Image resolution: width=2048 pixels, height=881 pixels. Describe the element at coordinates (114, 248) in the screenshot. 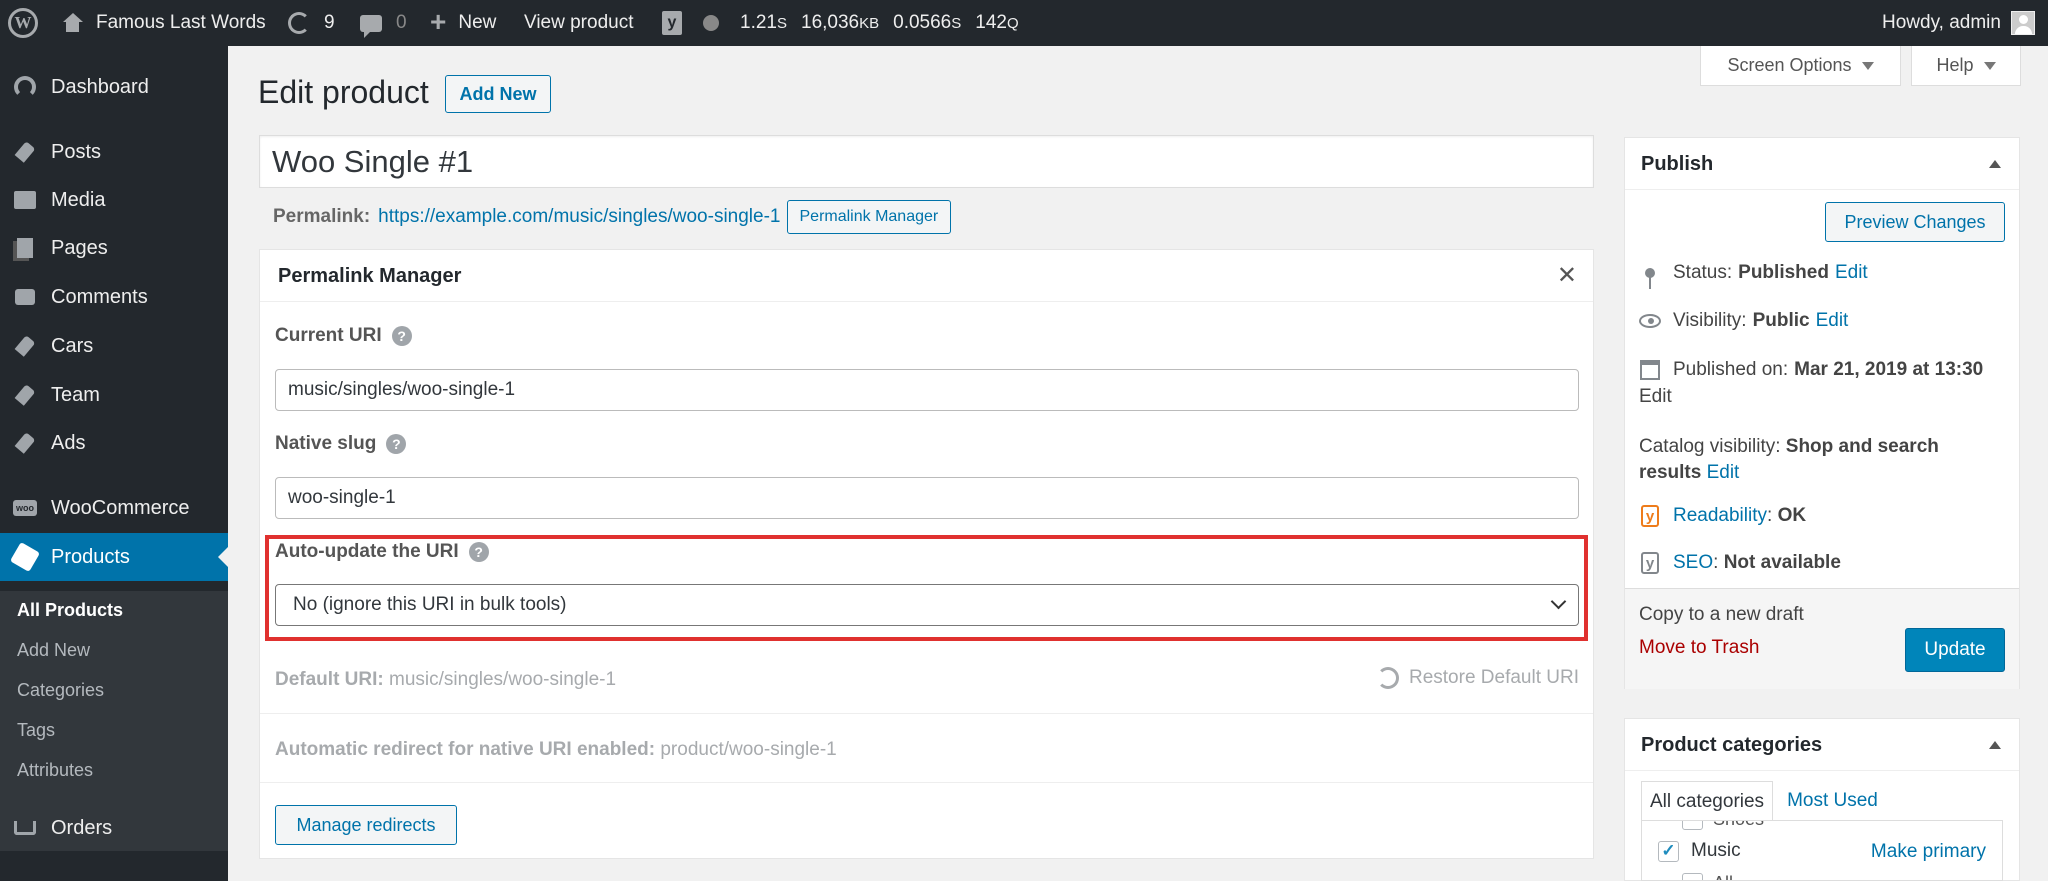

I see `sidebar-item-pages: Pages` at that location.